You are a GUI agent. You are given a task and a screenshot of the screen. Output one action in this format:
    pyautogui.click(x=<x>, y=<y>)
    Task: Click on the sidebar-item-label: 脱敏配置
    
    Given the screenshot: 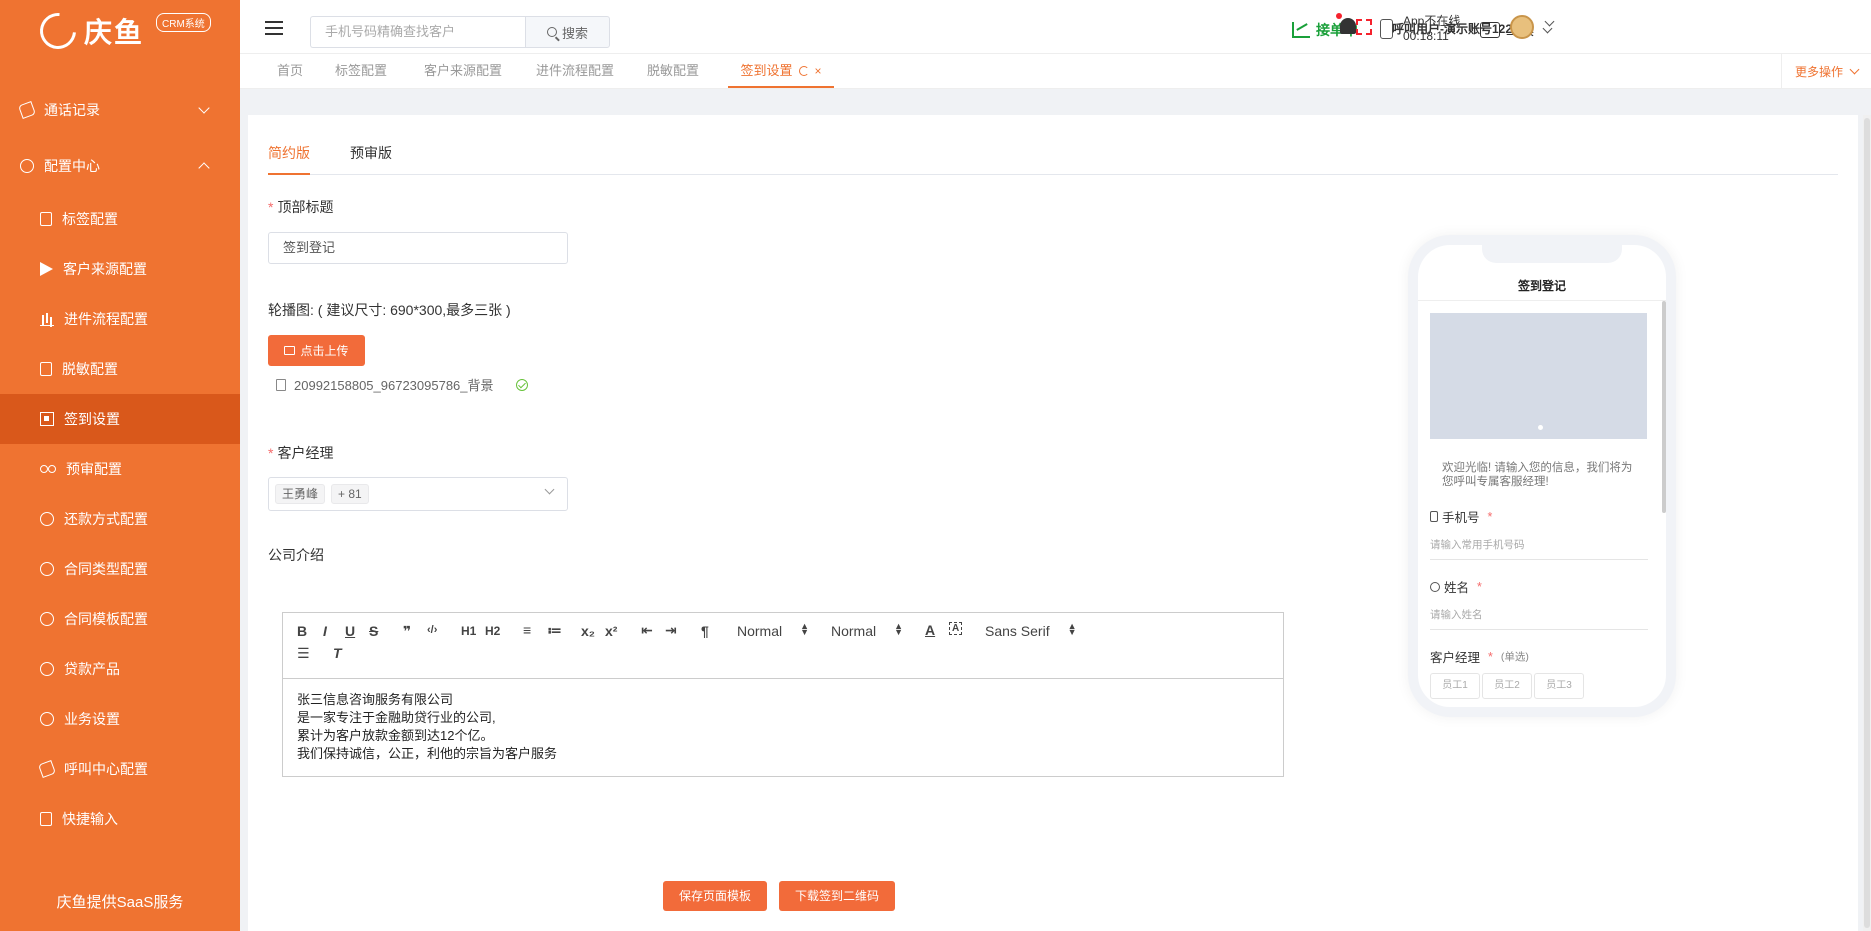 What is the action you would take?
    pyautogui.click(x=90, y=369)
    